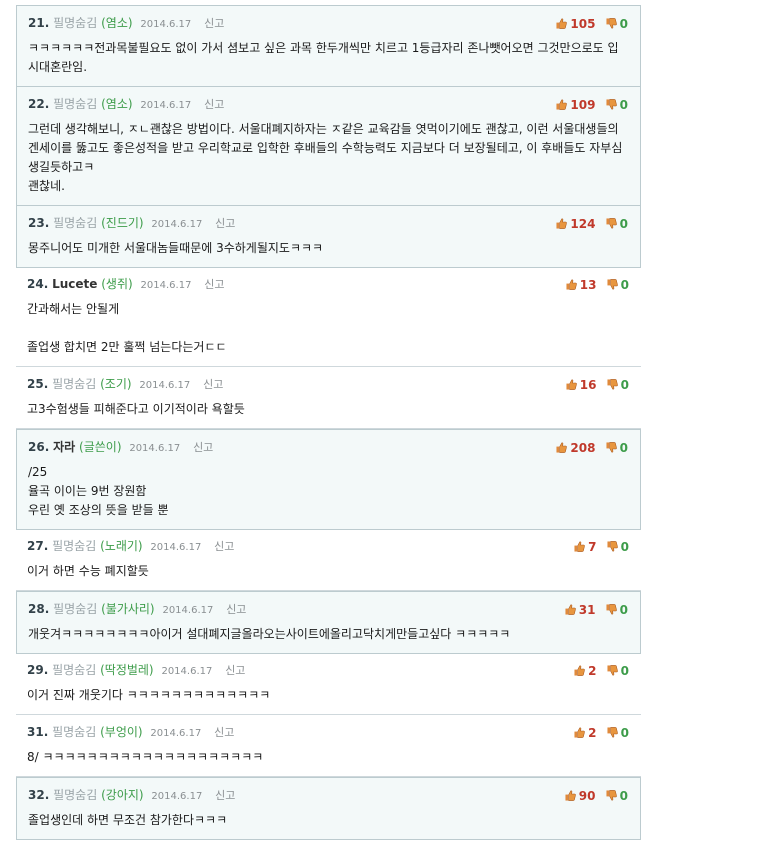 This screenshot has width=779, height=866. I want to click on upvote-count: 124, so click(583, 224).